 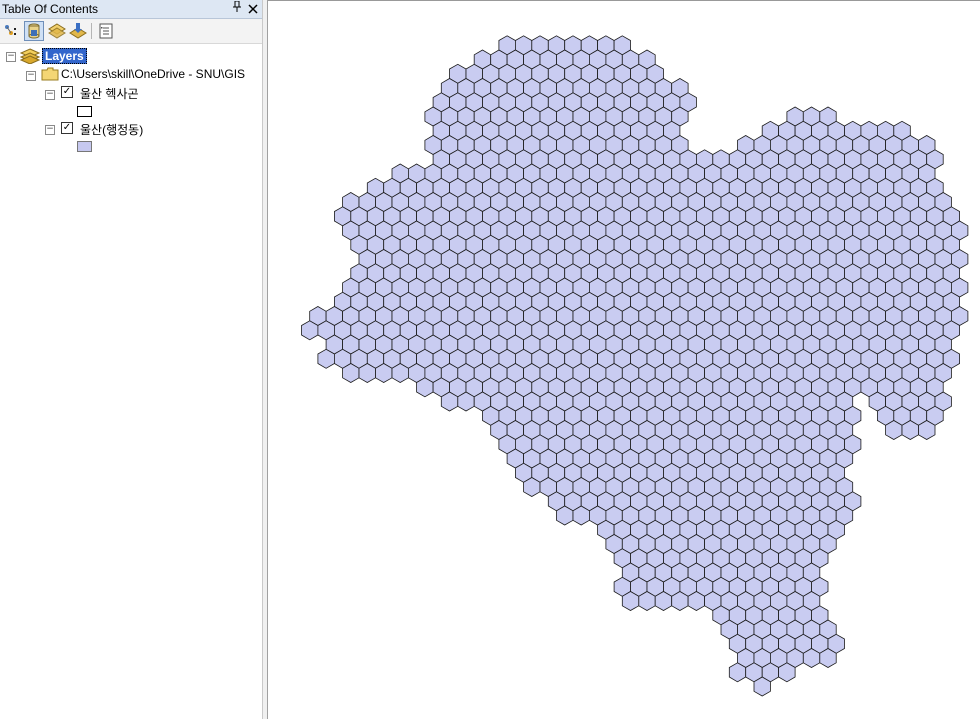 What do you see at coordinates (131, 31) in the screenshot?
I see `toc-toolbar` at bounding box center [131, 31].